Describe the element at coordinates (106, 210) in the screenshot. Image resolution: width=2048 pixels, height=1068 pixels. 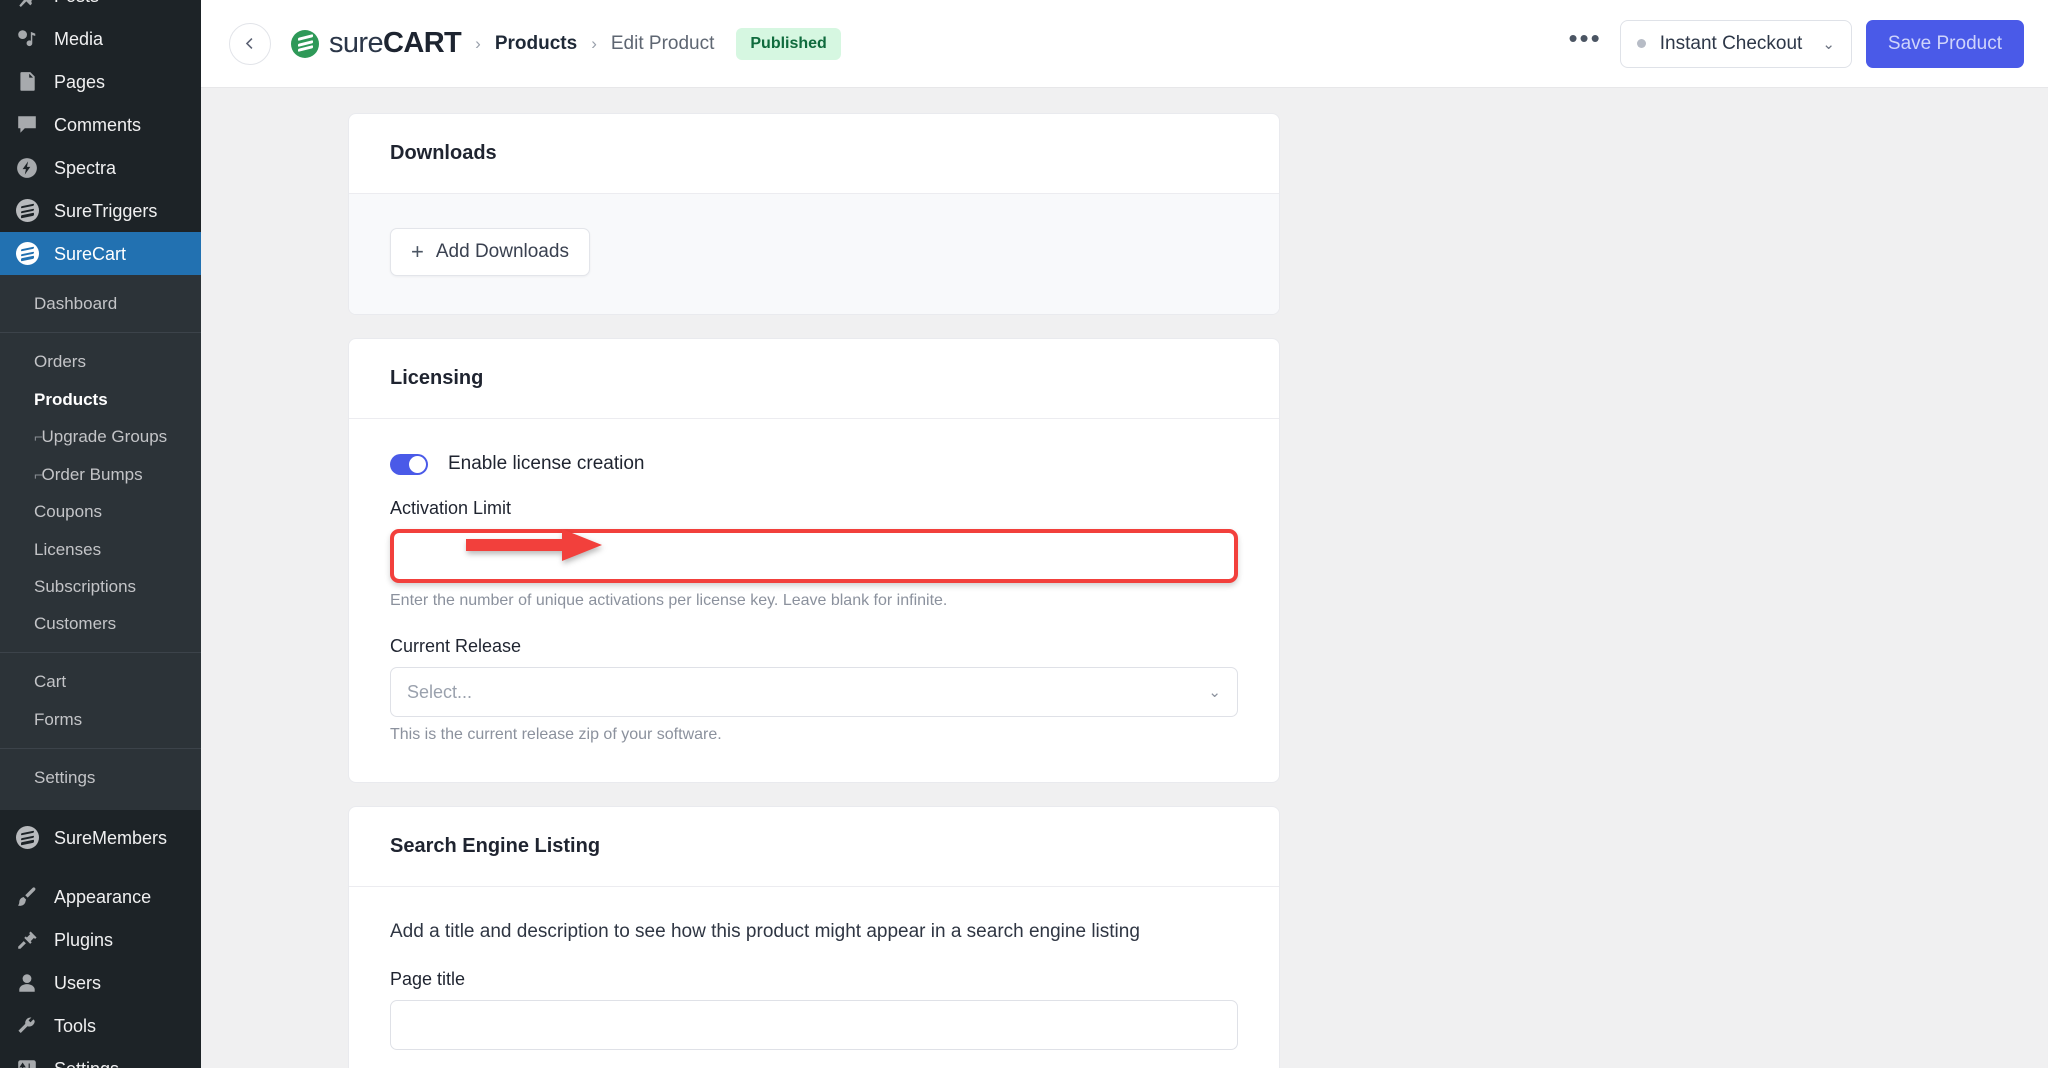
I see `sidebar-item-label: SureTriggers` at that location.